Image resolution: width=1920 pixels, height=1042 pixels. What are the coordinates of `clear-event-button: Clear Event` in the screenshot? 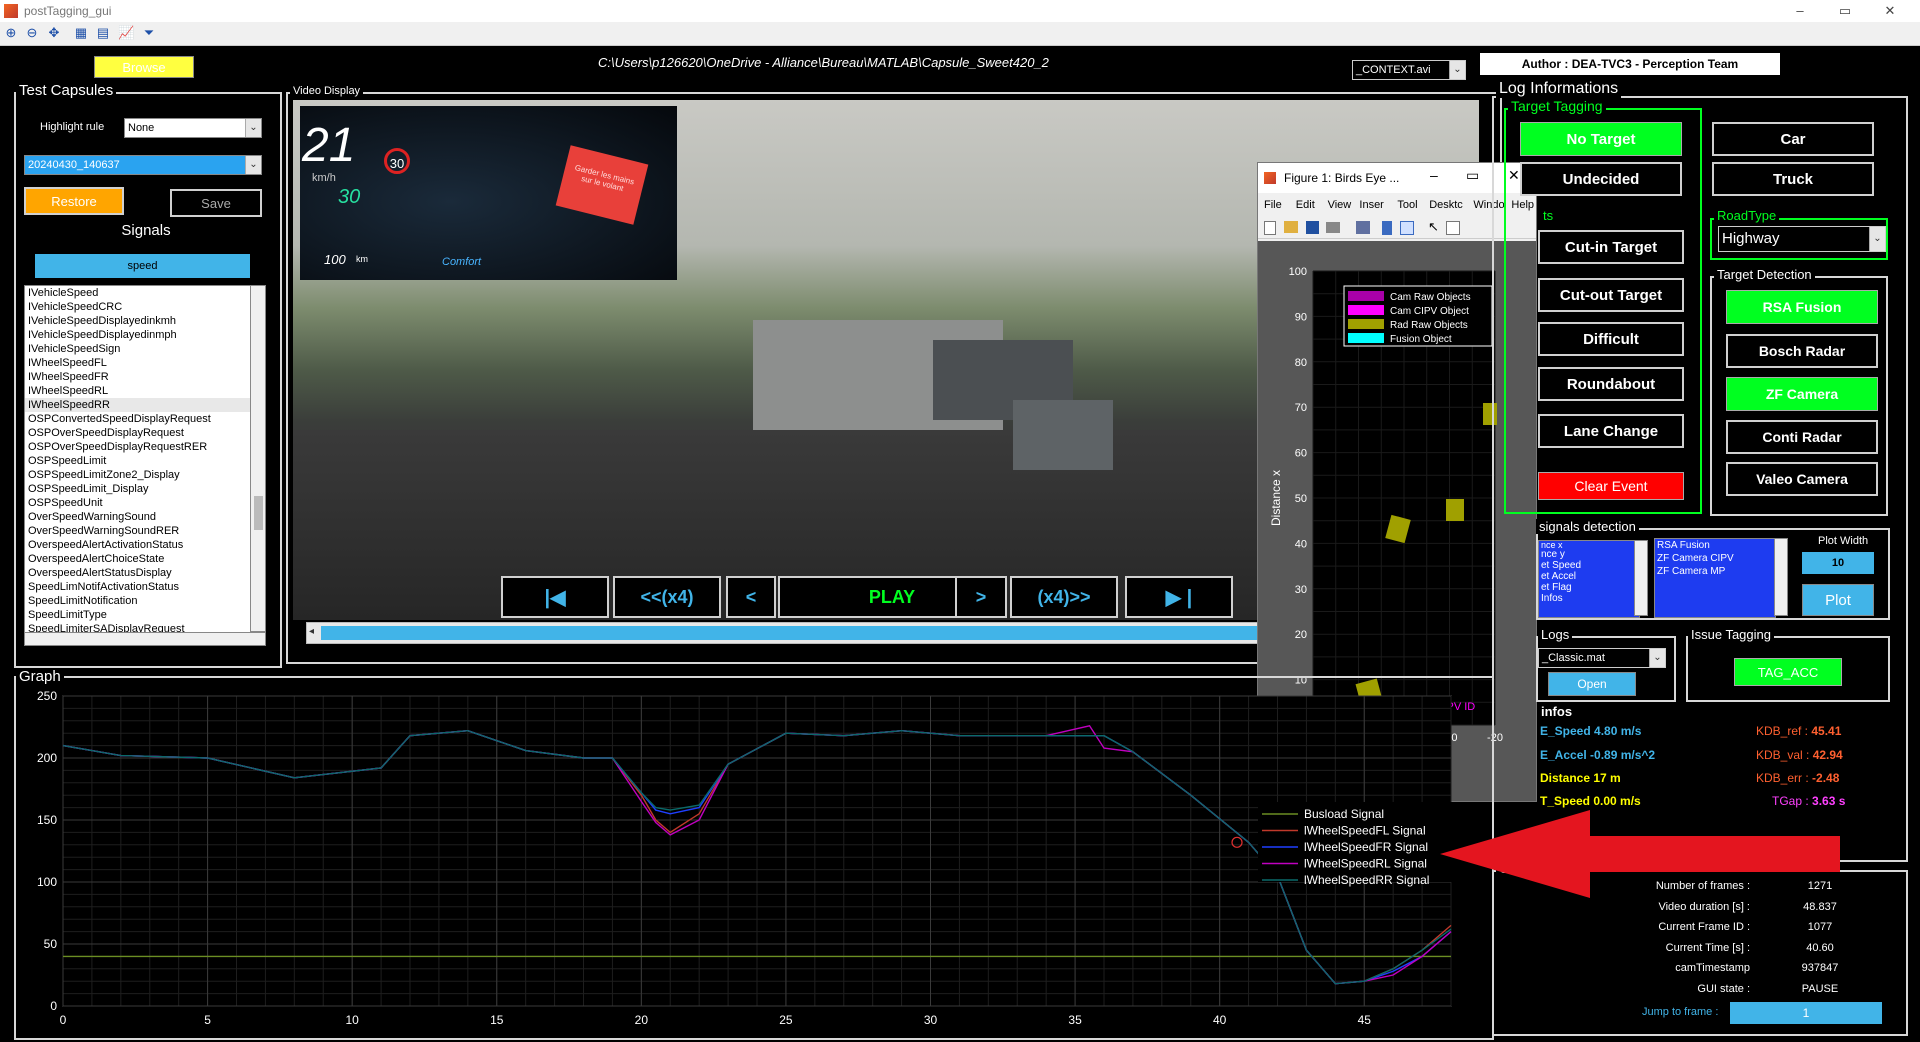 It's located at (1611, 486).